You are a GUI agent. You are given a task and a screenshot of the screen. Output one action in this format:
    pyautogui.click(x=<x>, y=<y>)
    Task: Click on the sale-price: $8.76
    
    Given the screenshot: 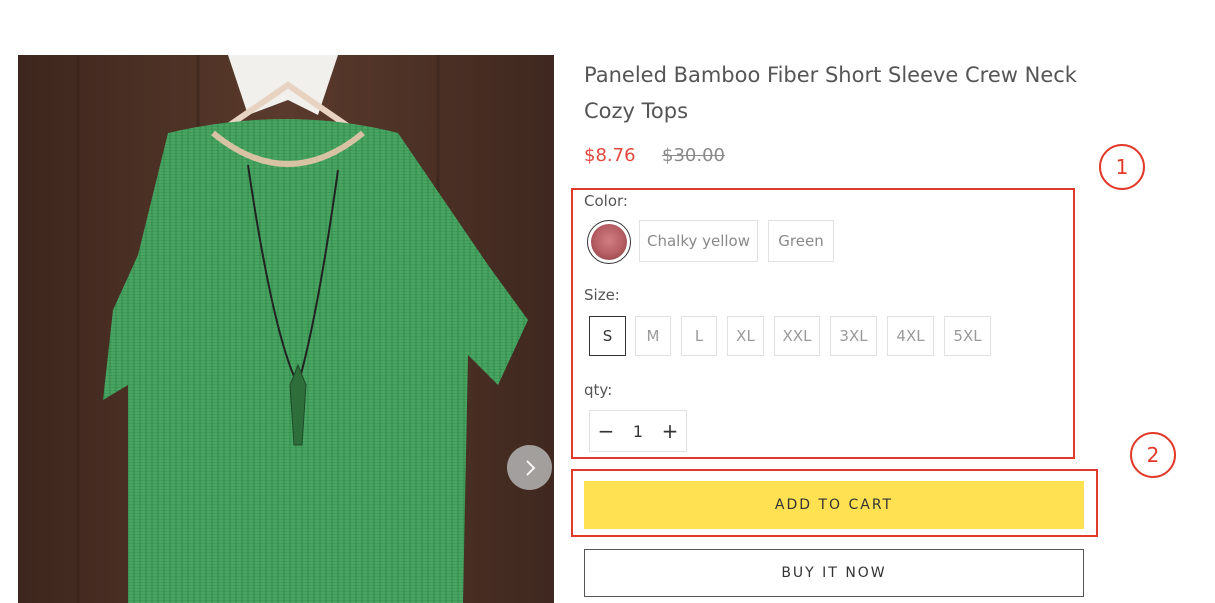 What is the action you would take?
    pyautogui.click(x=610, y=155)
    